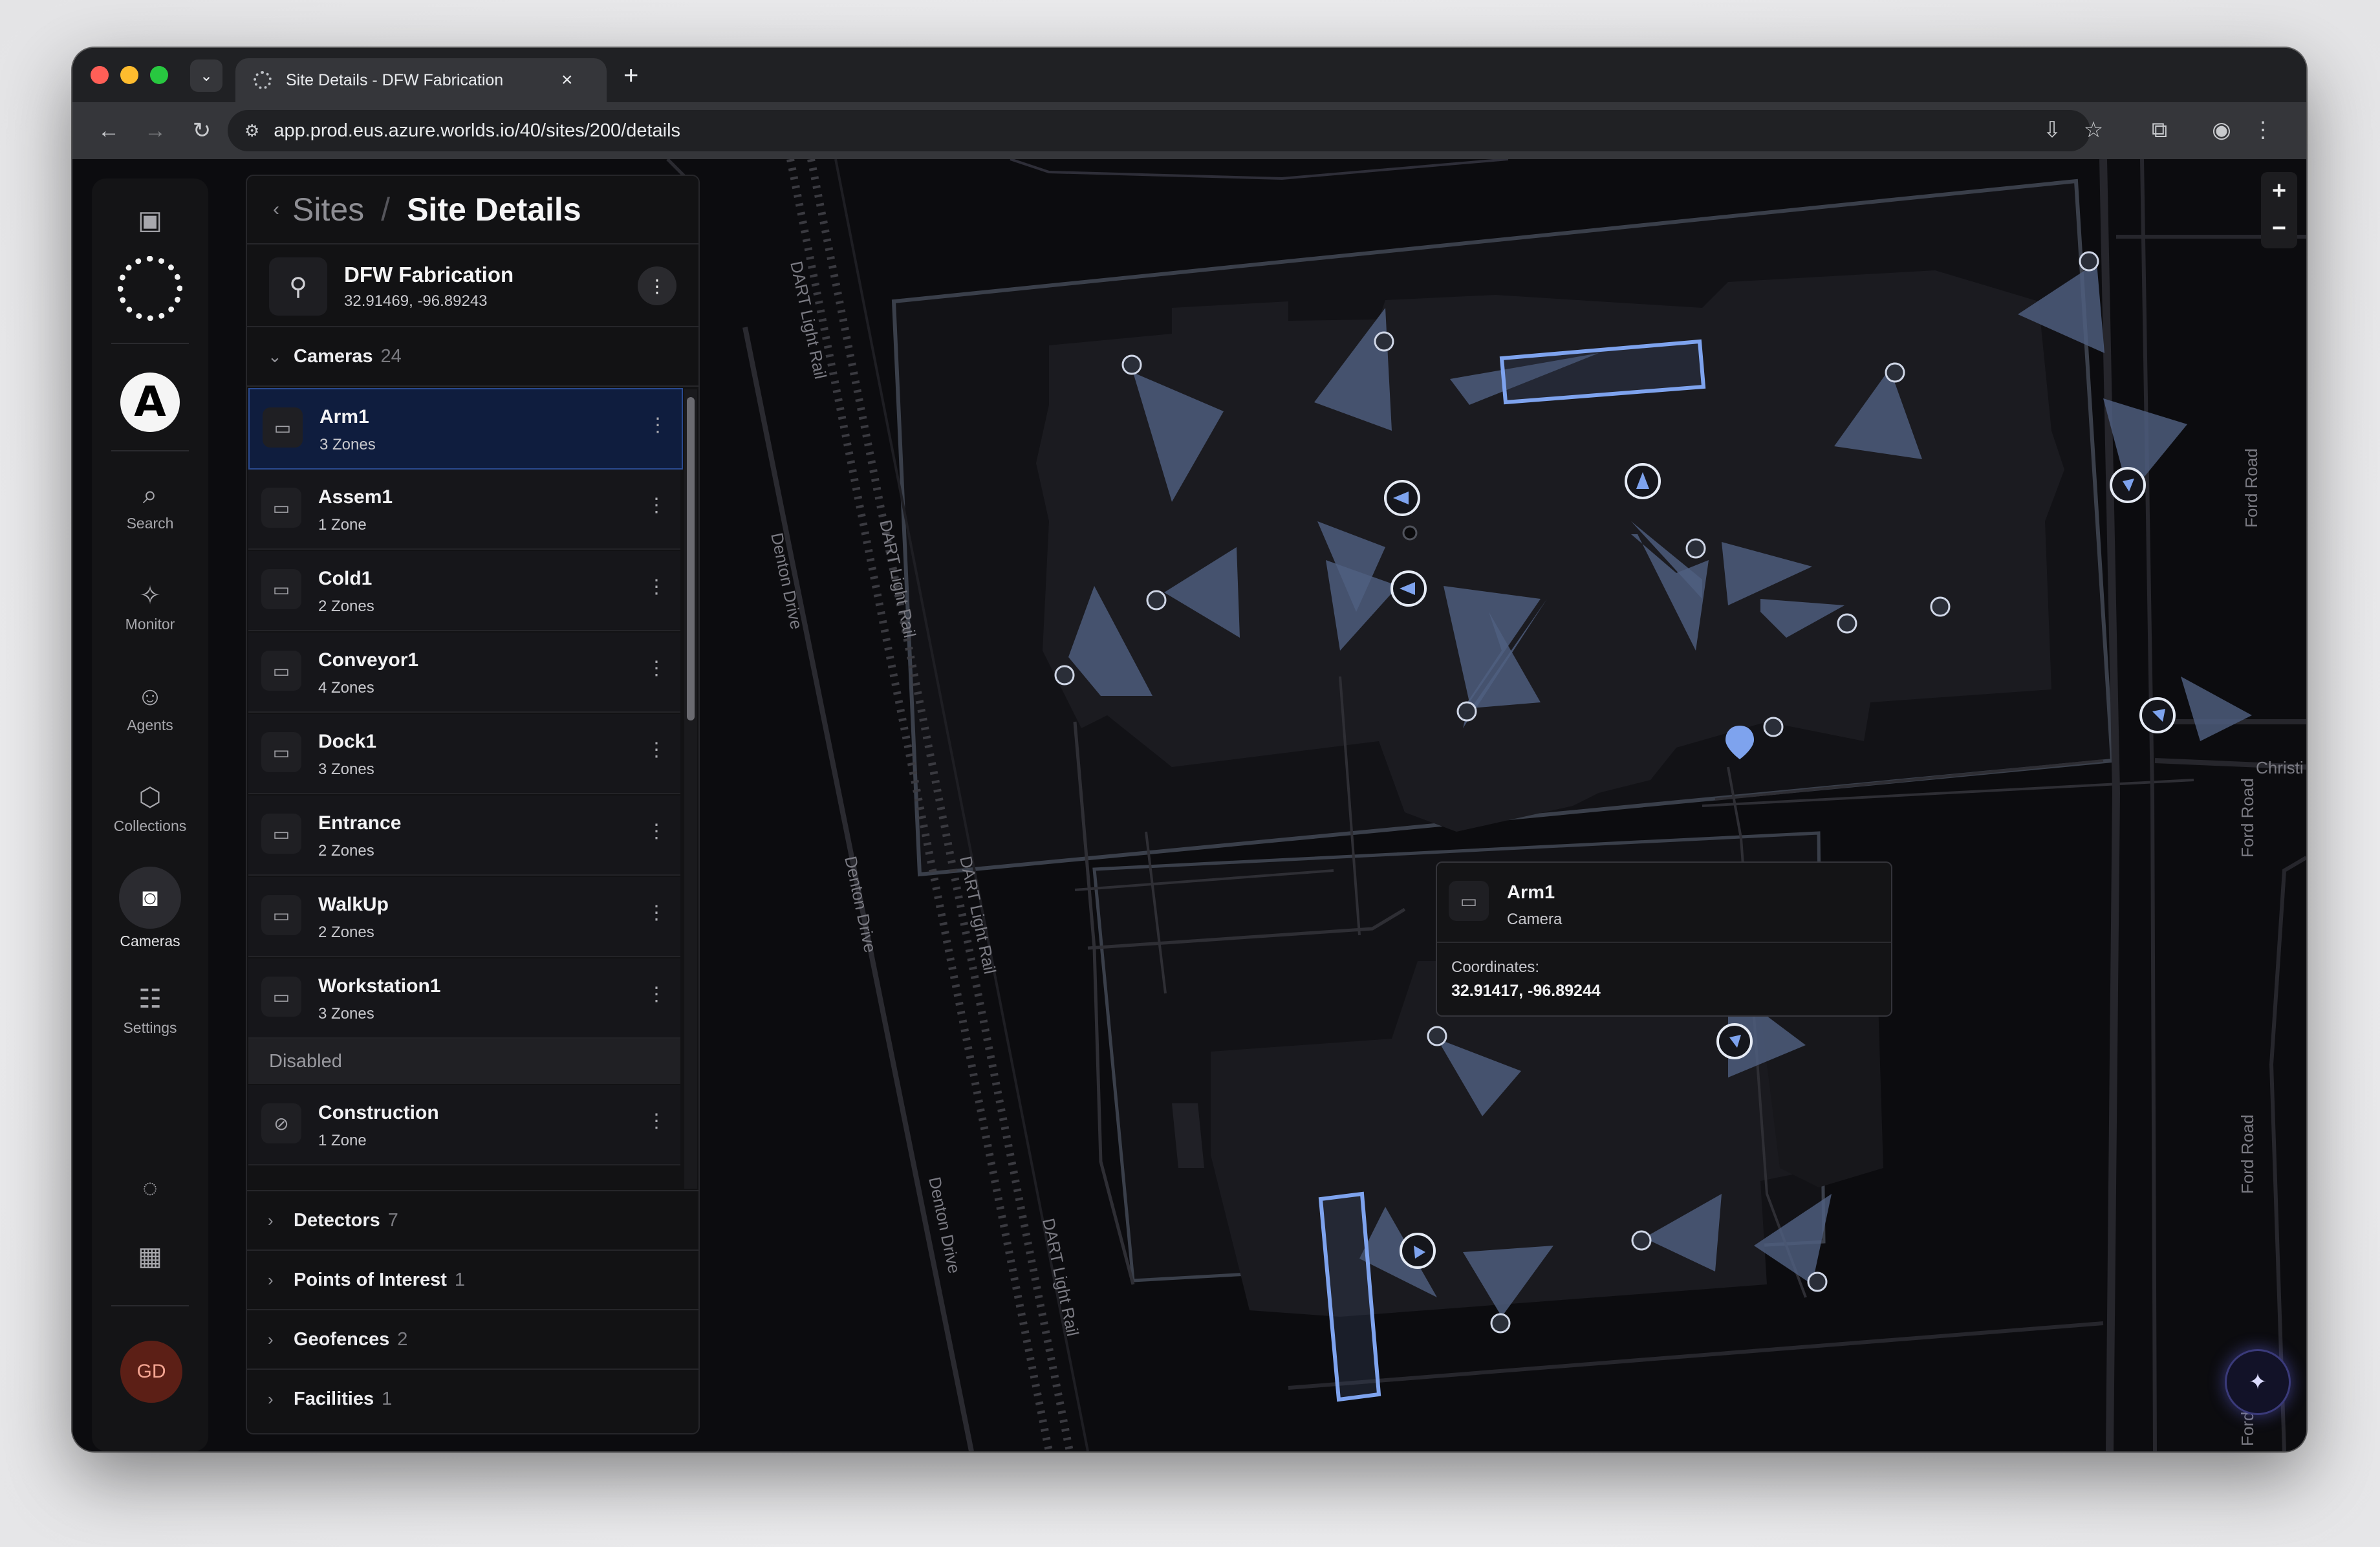  Describe the element at coordinates (1535, 920) in the screenshot. I see `popup-camera-type: Camera` at that location.